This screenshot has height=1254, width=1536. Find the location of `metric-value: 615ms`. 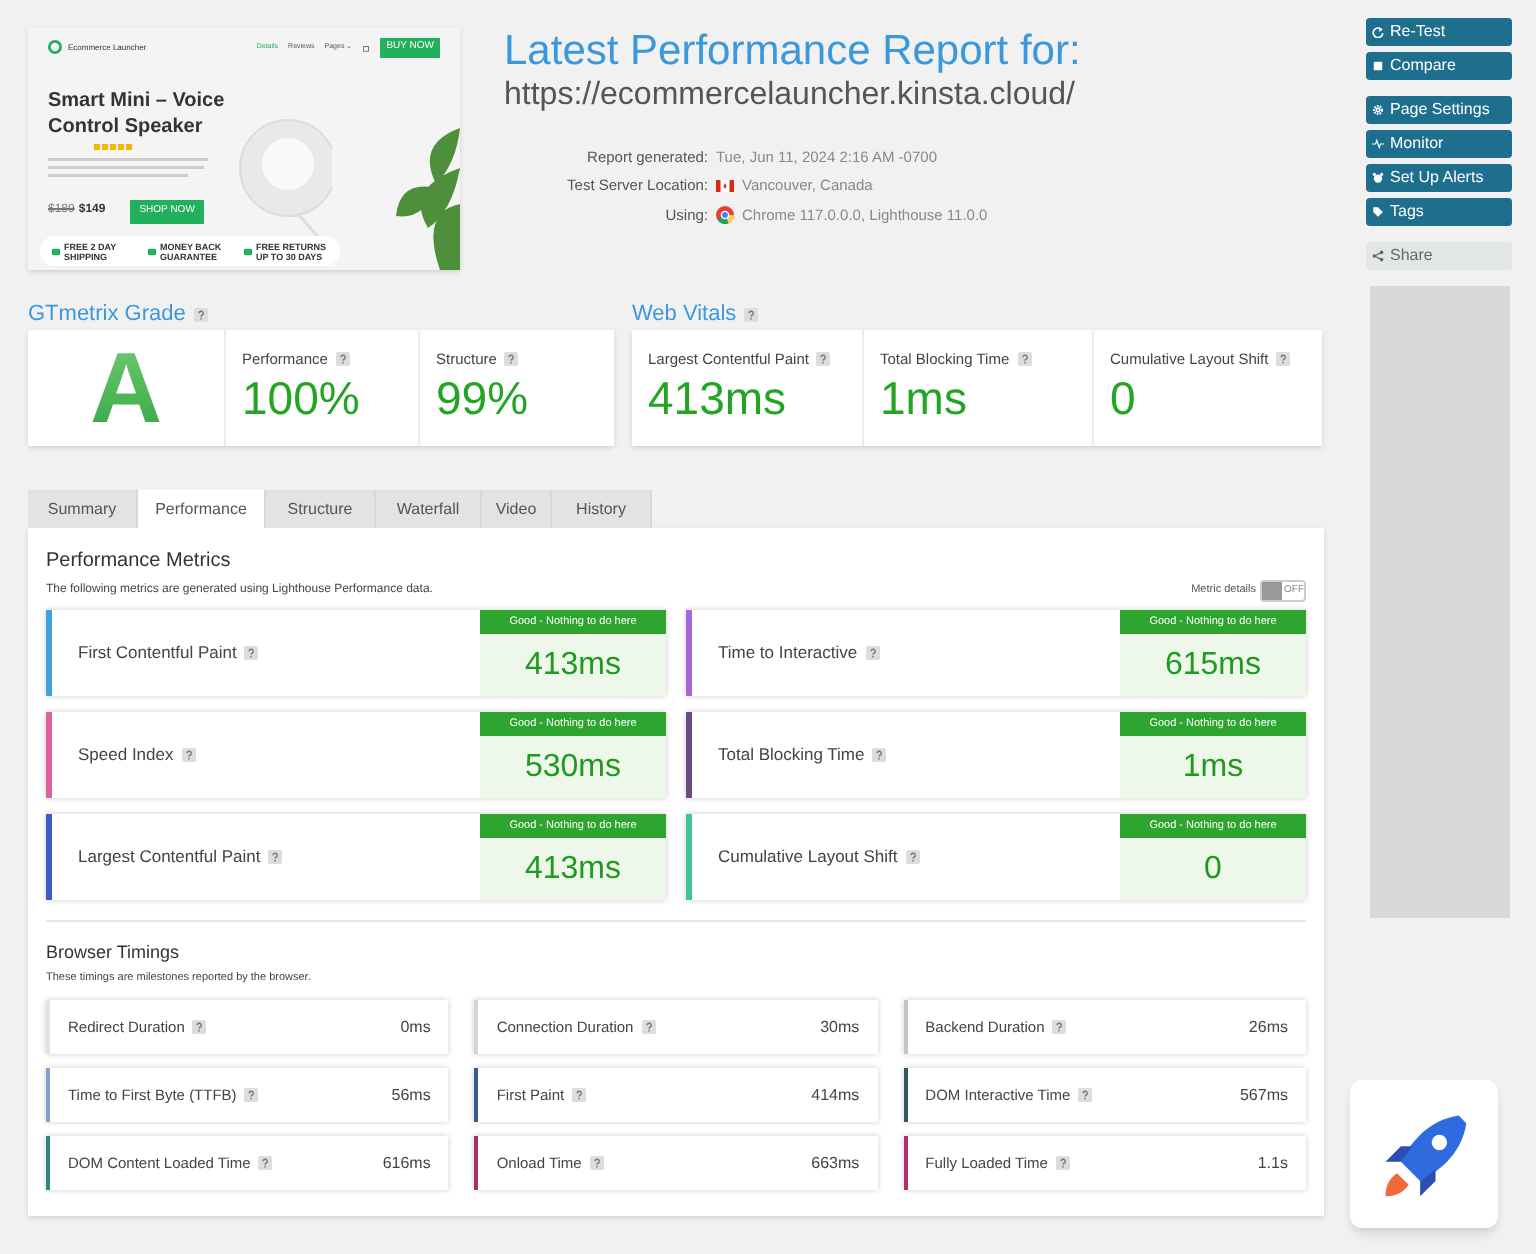

metric-value: 615ms is located at coordinates (1213, 665).